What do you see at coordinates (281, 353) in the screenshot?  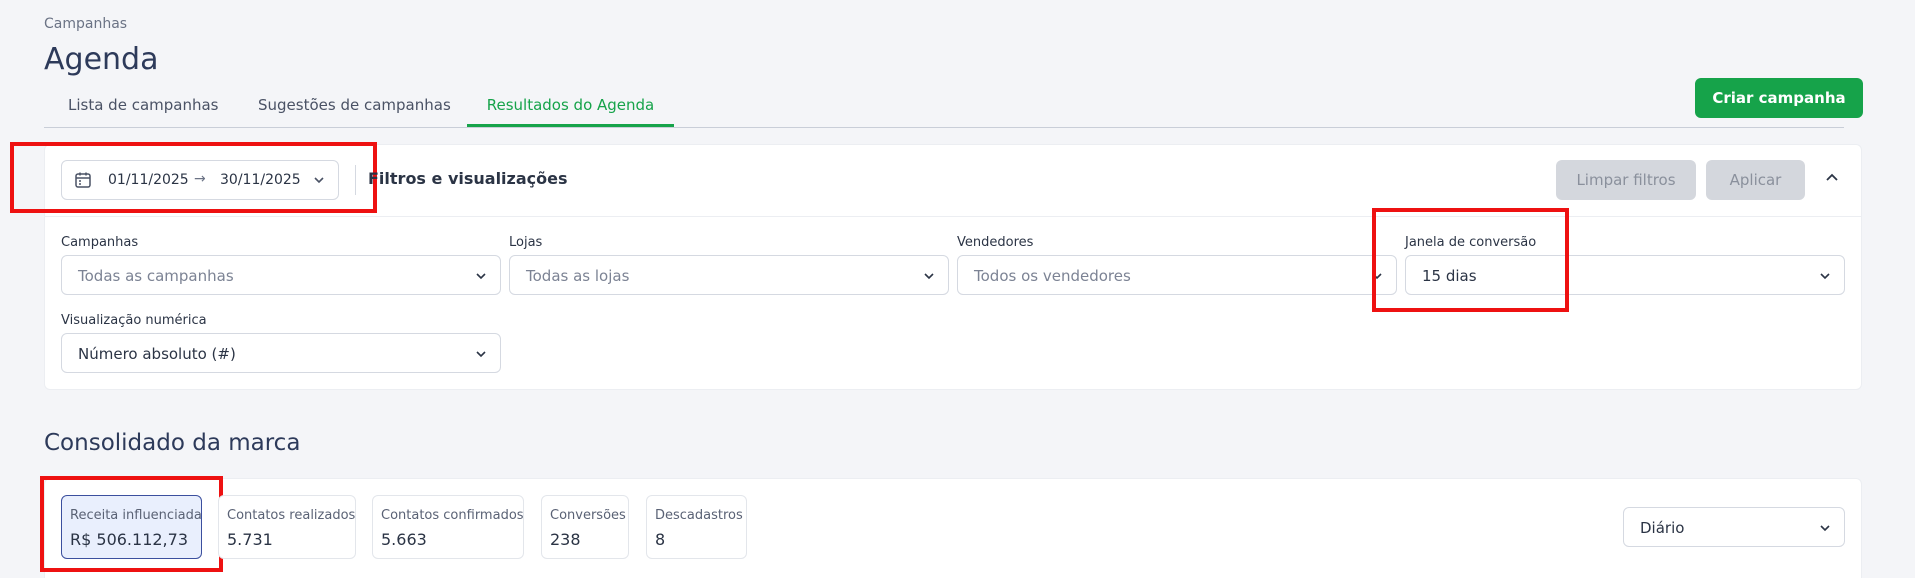 I see `visualizacao-select: Número absoluto (#)` at bounding box center [281, 353].